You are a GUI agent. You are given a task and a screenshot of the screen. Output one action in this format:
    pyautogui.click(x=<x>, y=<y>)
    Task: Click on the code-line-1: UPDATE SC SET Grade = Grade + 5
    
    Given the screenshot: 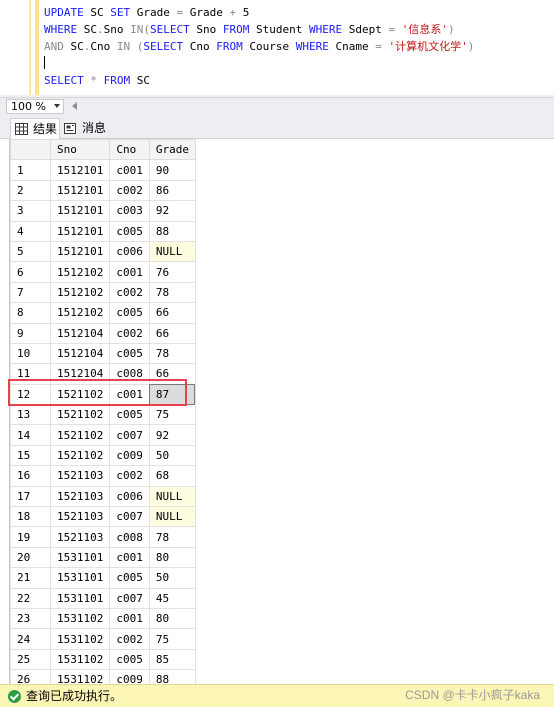 What is the action you would take?
    pyautogui.click(x=146, y=13)
    